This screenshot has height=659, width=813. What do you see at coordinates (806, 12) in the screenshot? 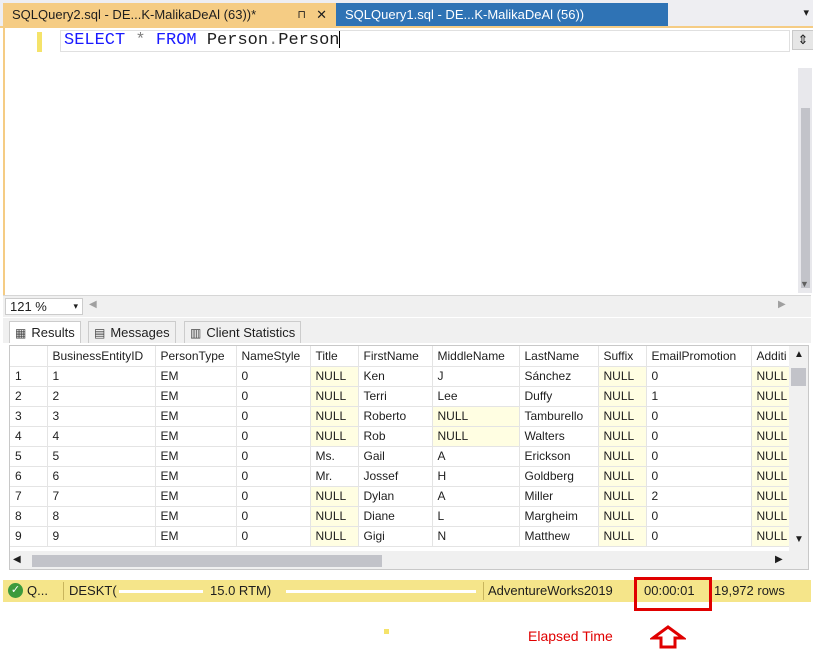
I see `tab-overflow-icon: ▾` at bounding box center [806, 12].